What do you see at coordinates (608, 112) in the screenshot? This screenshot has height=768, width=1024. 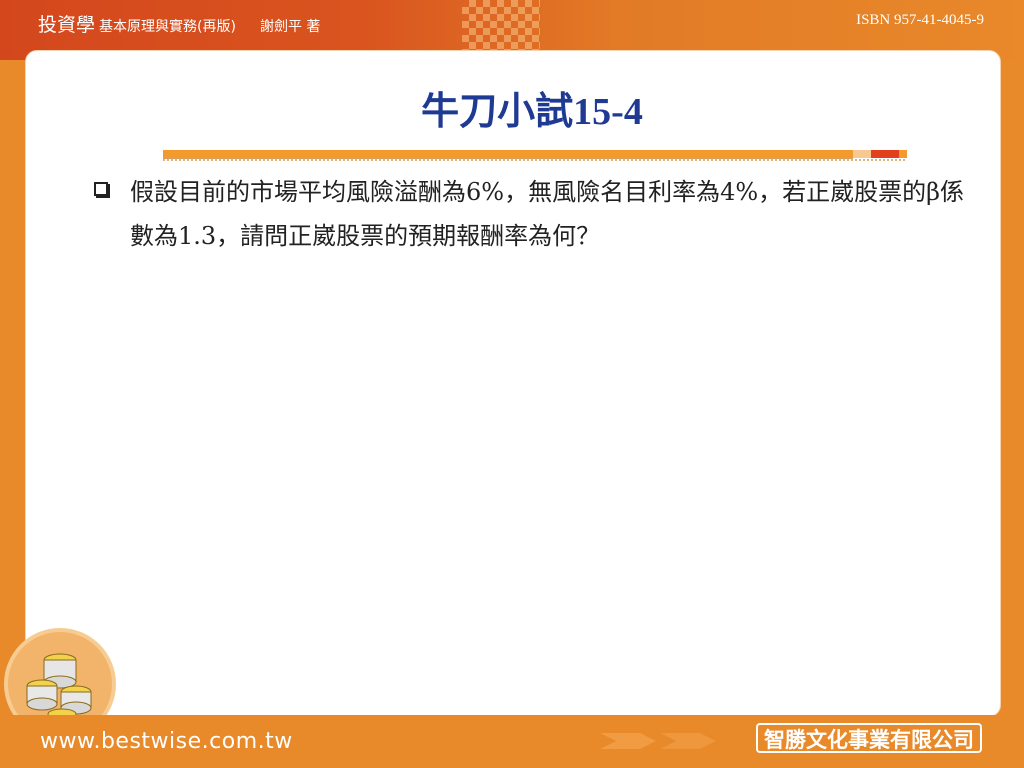 I see `slide-title-number: 15-4` at bounding box center [608, 112].